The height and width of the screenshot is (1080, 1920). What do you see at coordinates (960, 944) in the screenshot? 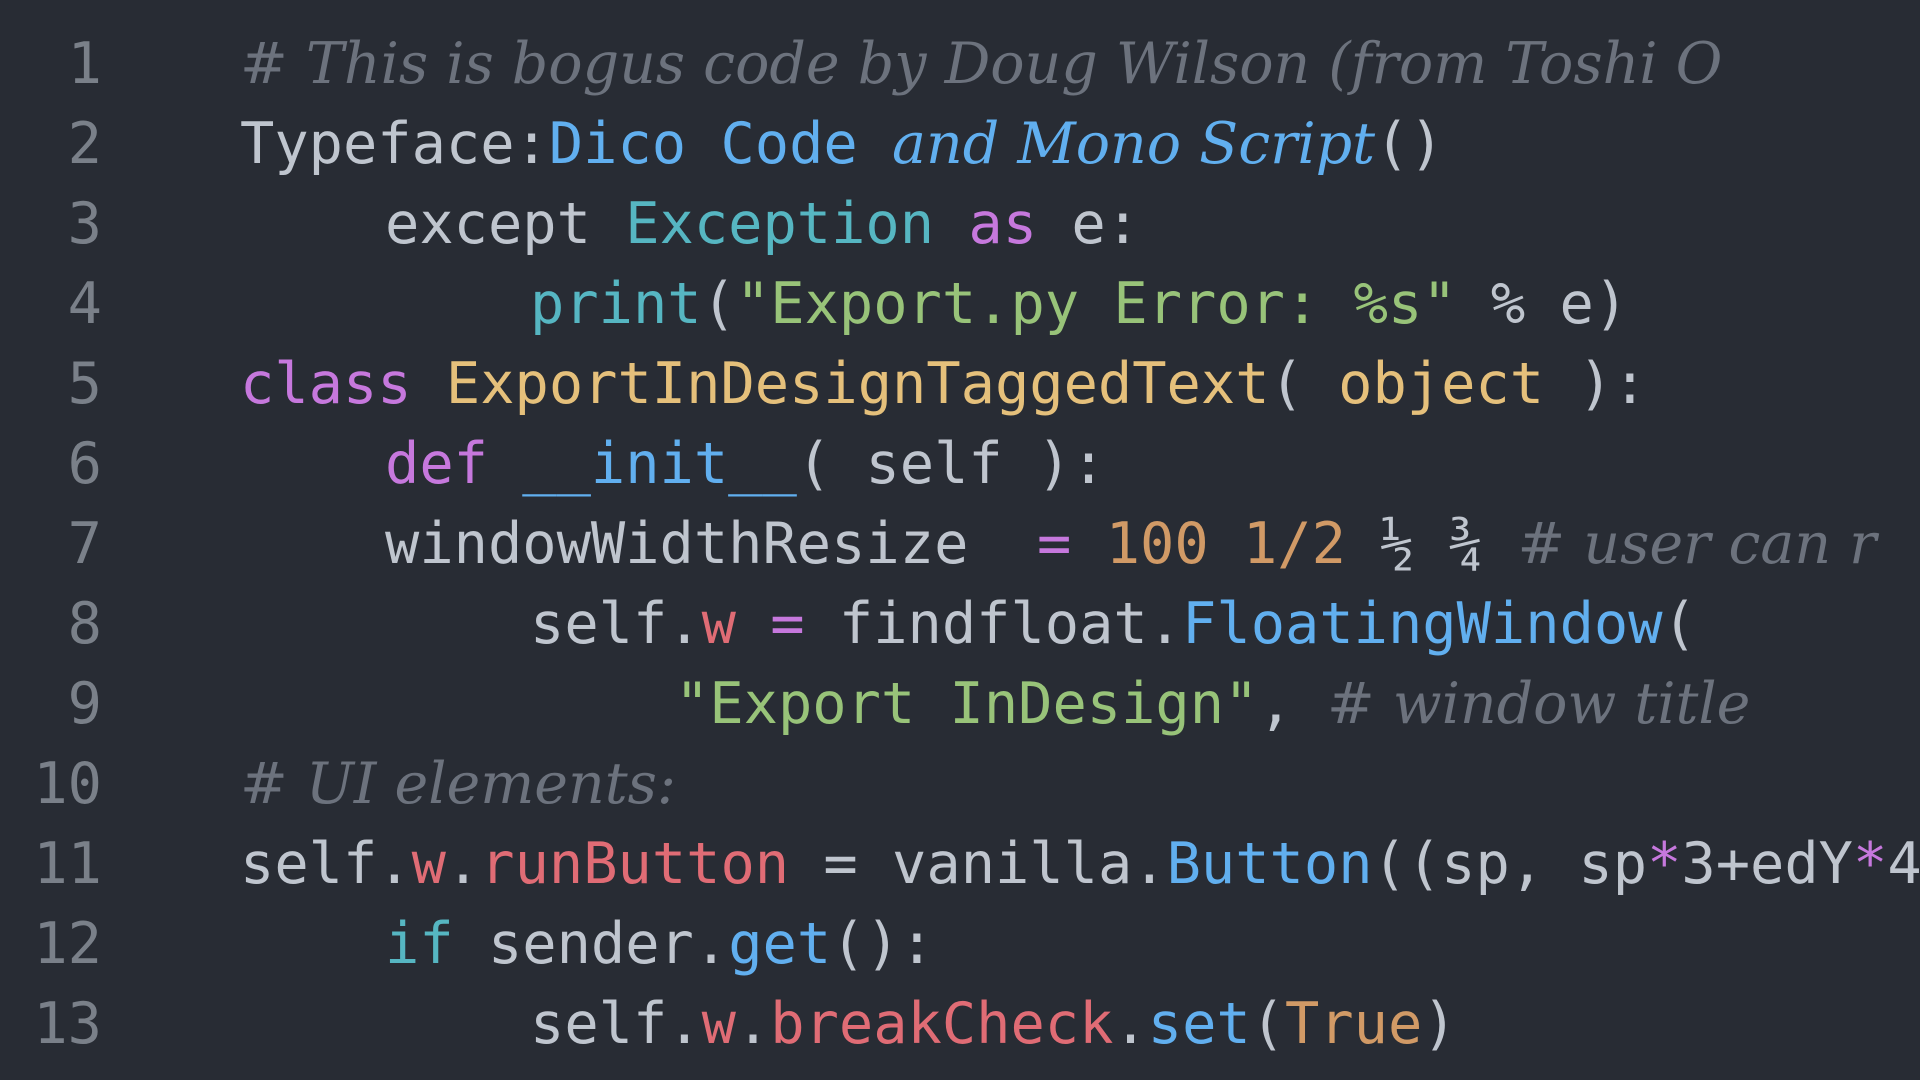
I see `code-line: 12 if sender.get():` at bounding box center [960, 944].